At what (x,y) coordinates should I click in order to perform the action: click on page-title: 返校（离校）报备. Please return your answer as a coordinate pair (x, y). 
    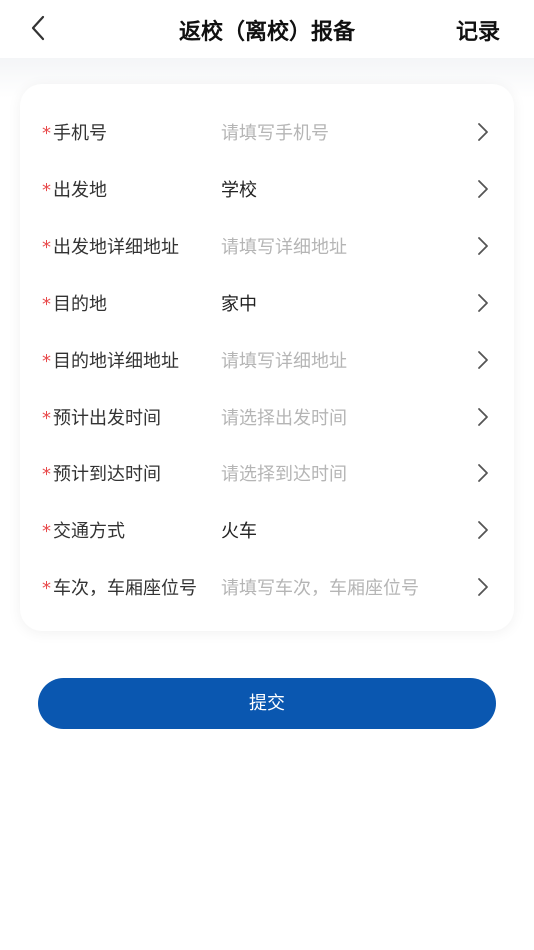
    Looking at the image, I should click on (266, 32).